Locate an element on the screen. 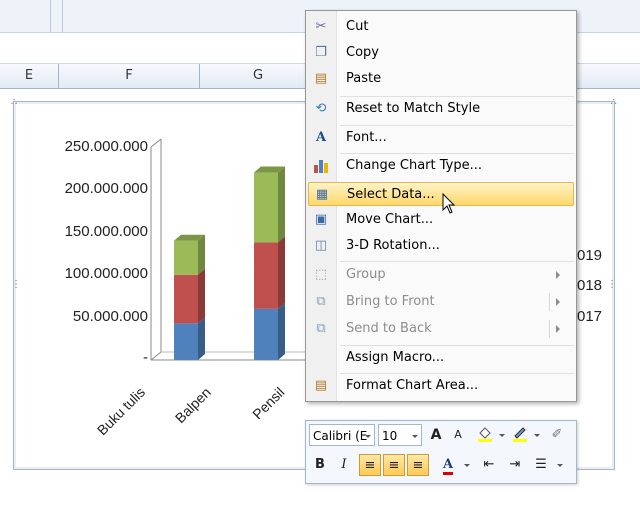 The image size is (640, 506). menu-item-label: Copy is located at coordinates (362, 52).